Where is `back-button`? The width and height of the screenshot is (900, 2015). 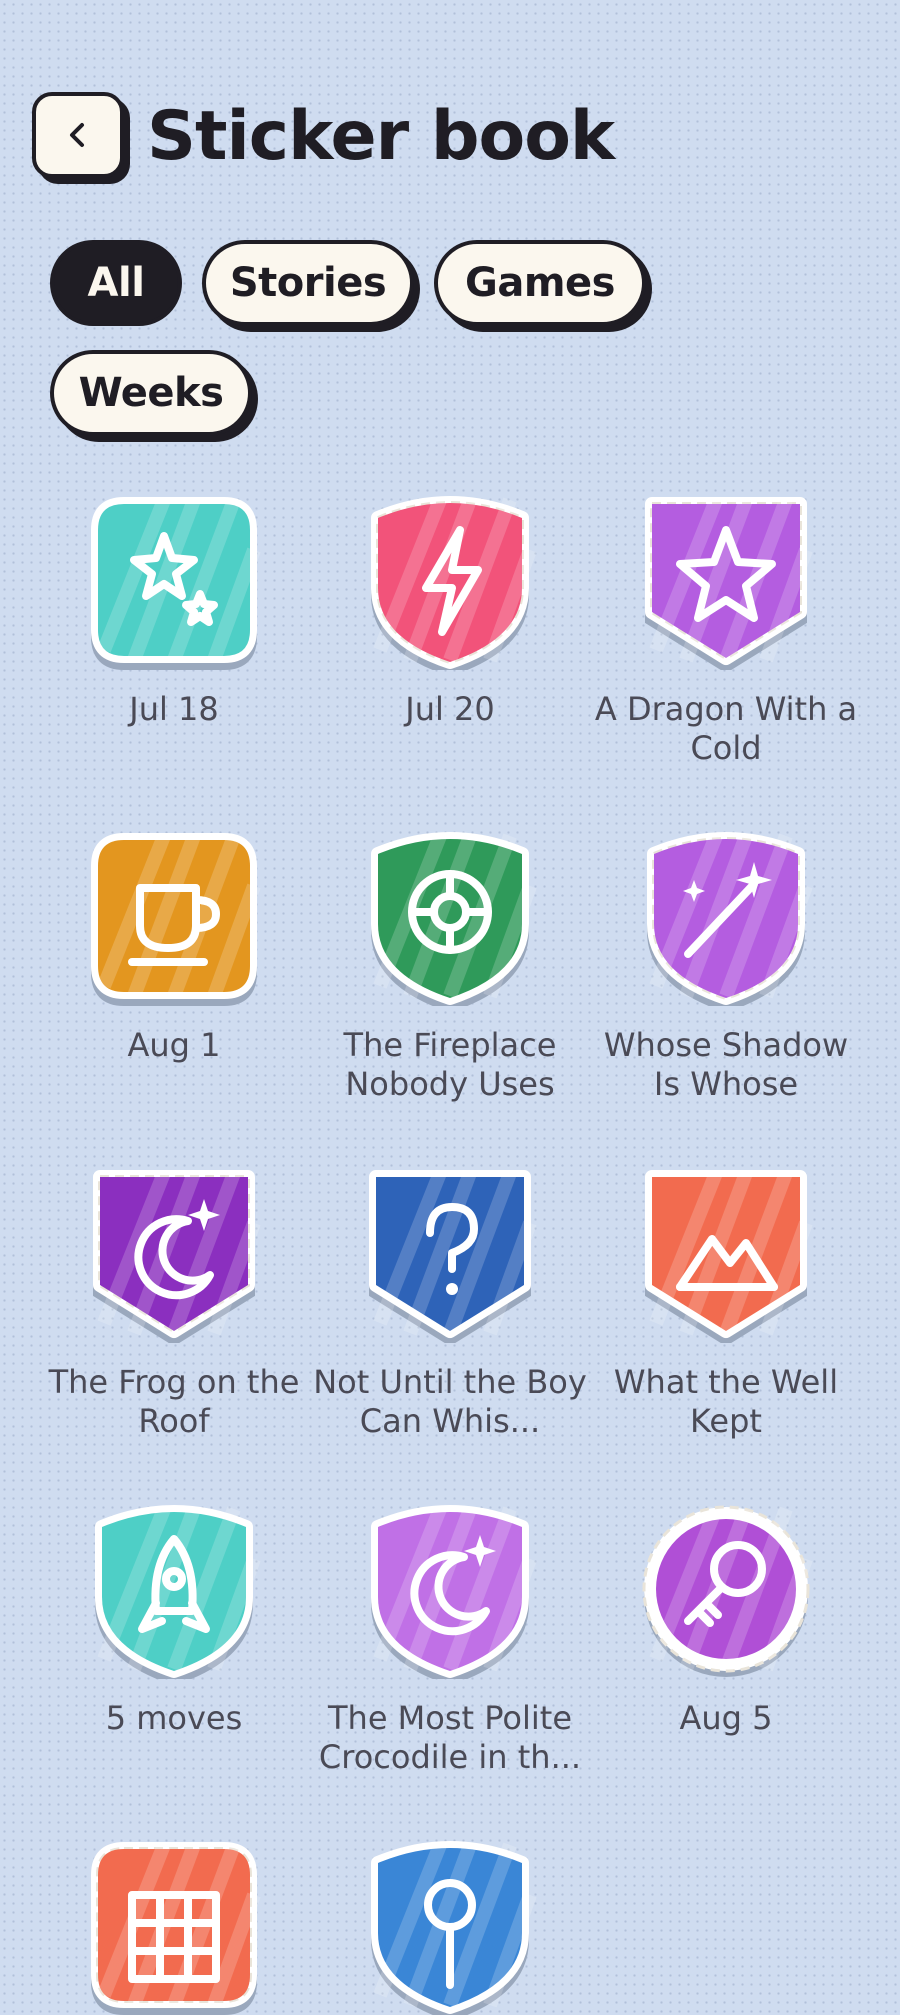 back-button is located at coordinates (78, 135).